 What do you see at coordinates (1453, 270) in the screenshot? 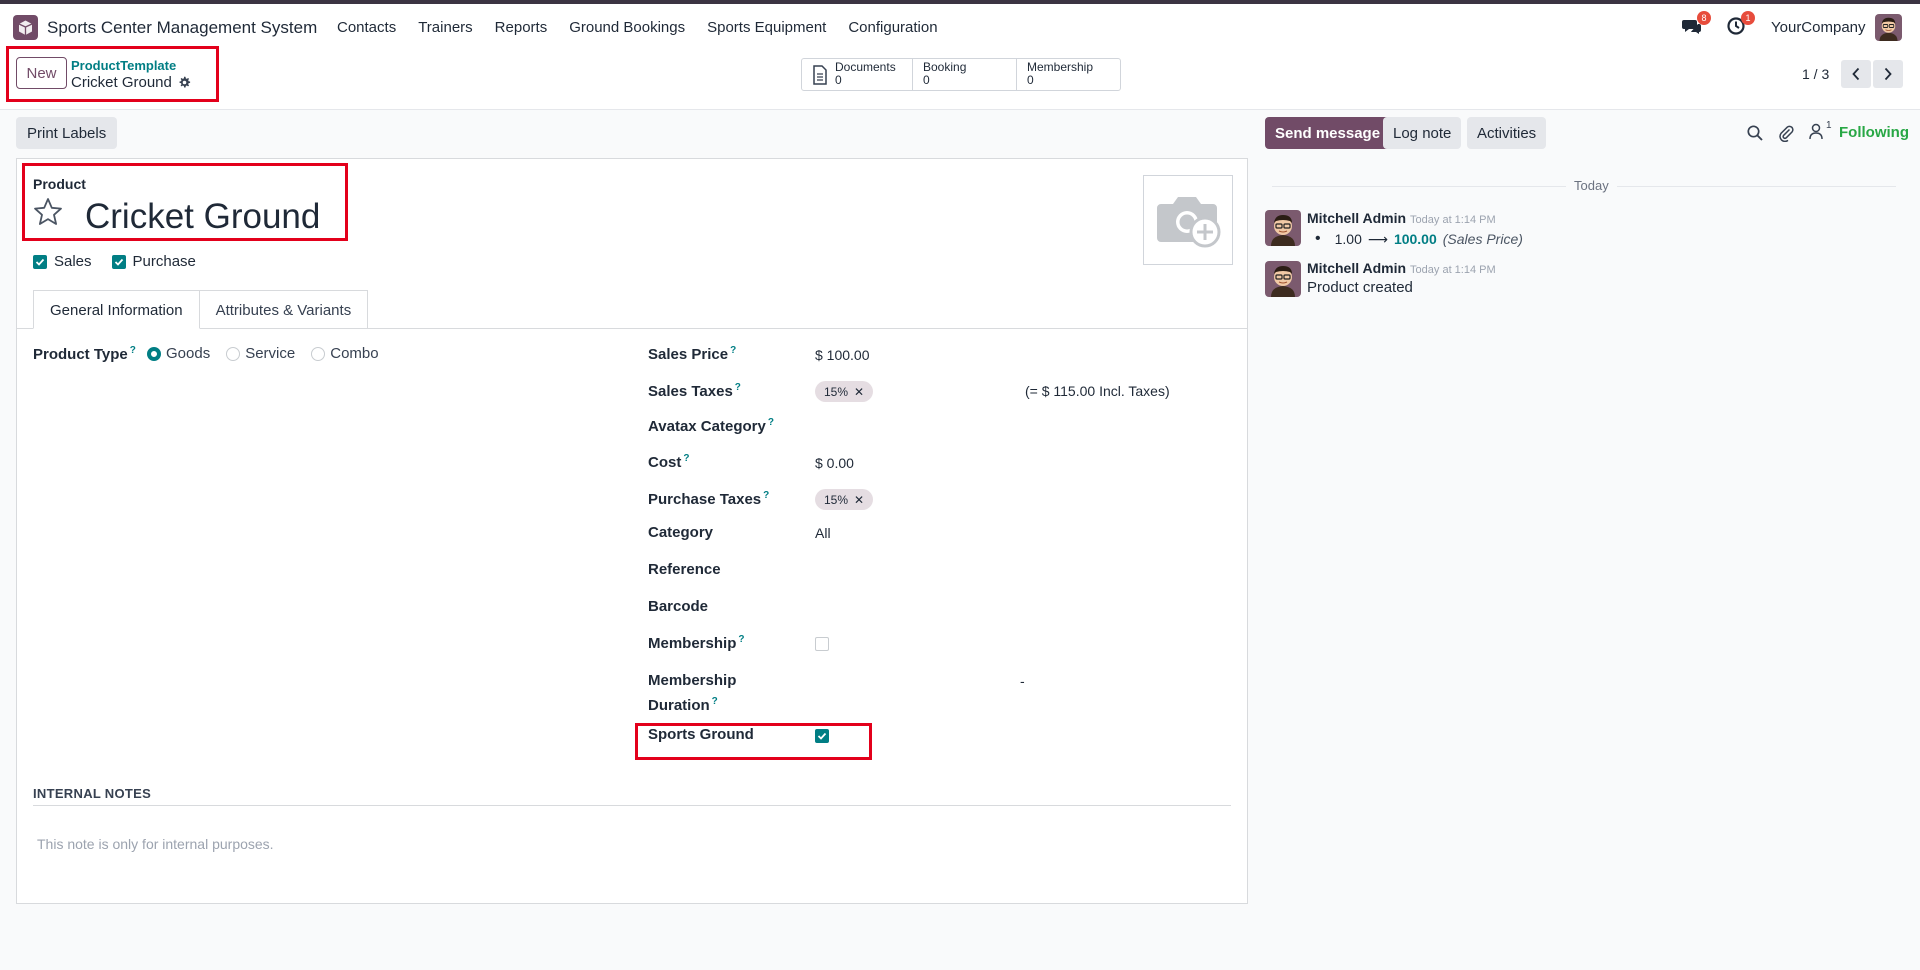
I see `message-time: Today at 1:14 PM` at bounding box center [1453, 270].